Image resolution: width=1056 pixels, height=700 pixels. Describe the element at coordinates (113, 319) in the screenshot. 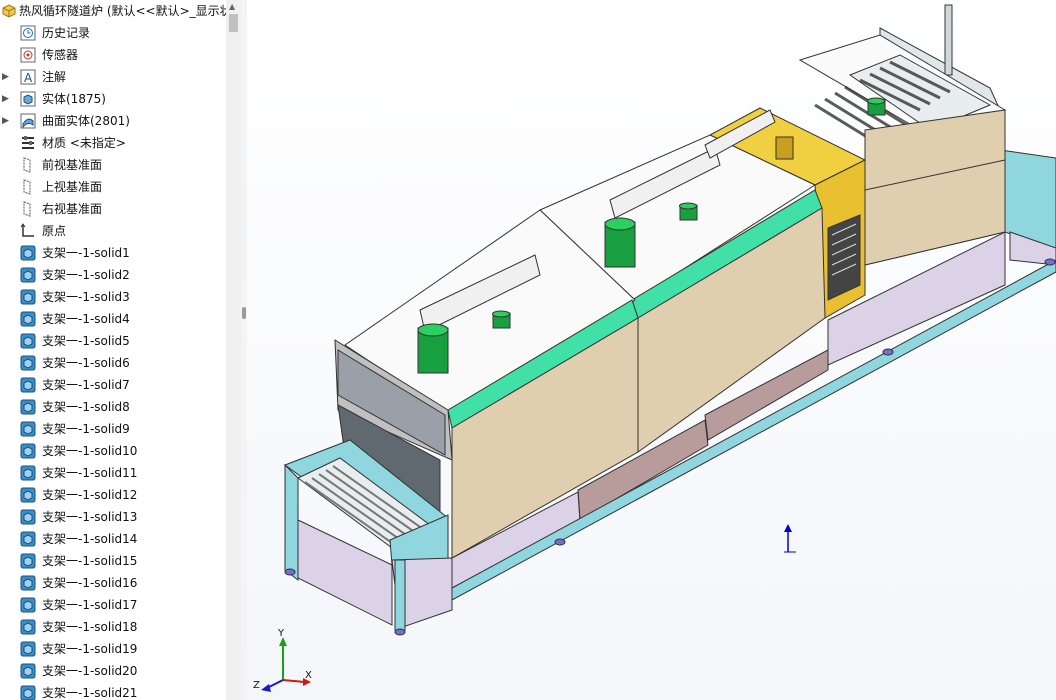

I see `tree-item-solid-body: 支架一-1-solid4` at that location.